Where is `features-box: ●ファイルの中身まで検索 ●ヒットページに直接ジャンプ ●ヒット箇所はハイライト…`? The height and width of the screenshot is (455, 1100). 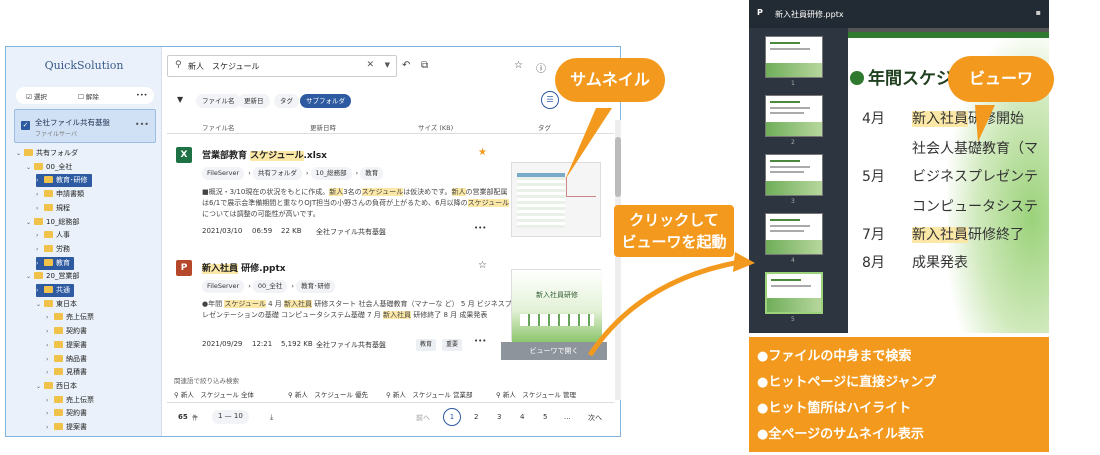 features-box: ●ファイルの中身まで検索 ●ヒットページに直接ジャンプ ●ヒット箇所はハイライト… is located at coordinates (899, 394).